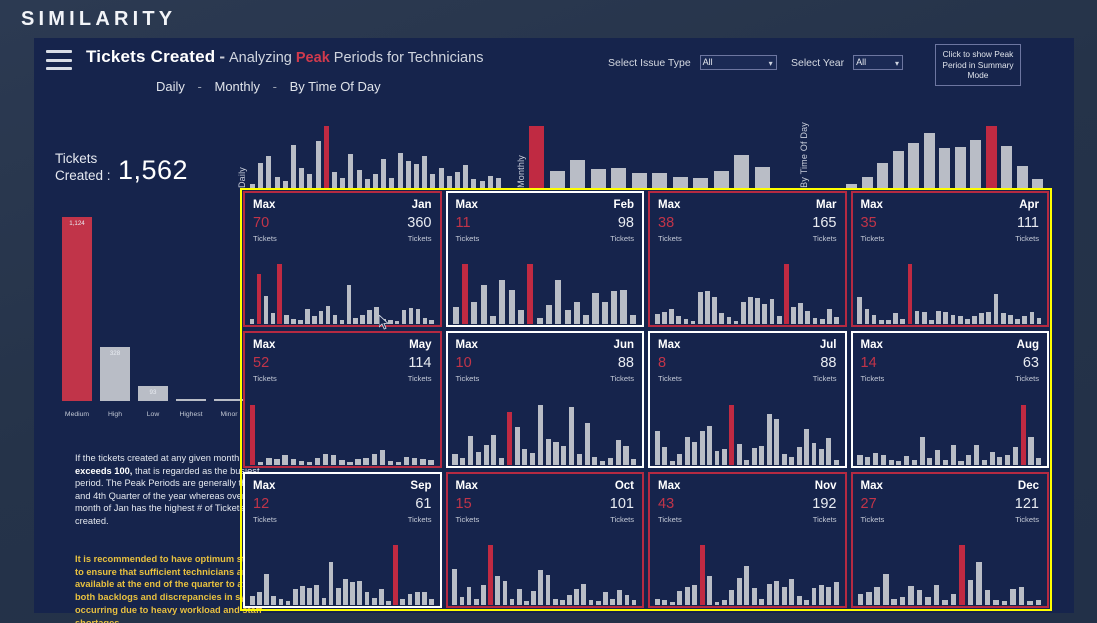 Image resolution: width=1097 pixels, height=623 pixels. Describe the element at coordinates (77, 309) in the screenshot. I see `severity-bar: 1,124` at that location.